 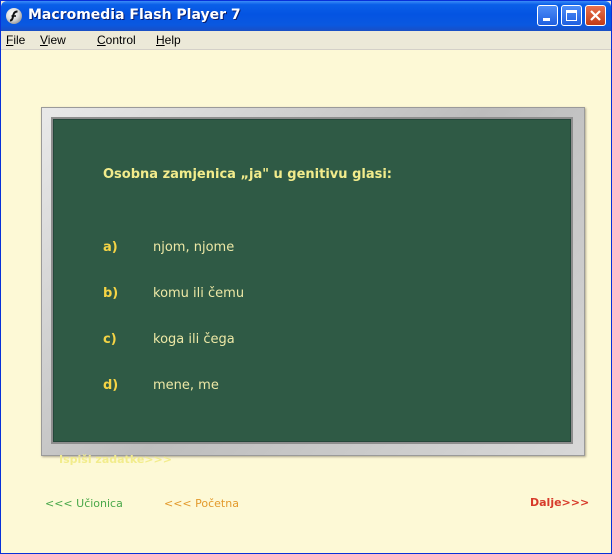 I want to click on menu-view-label: iew, so click(x=56, y=40).